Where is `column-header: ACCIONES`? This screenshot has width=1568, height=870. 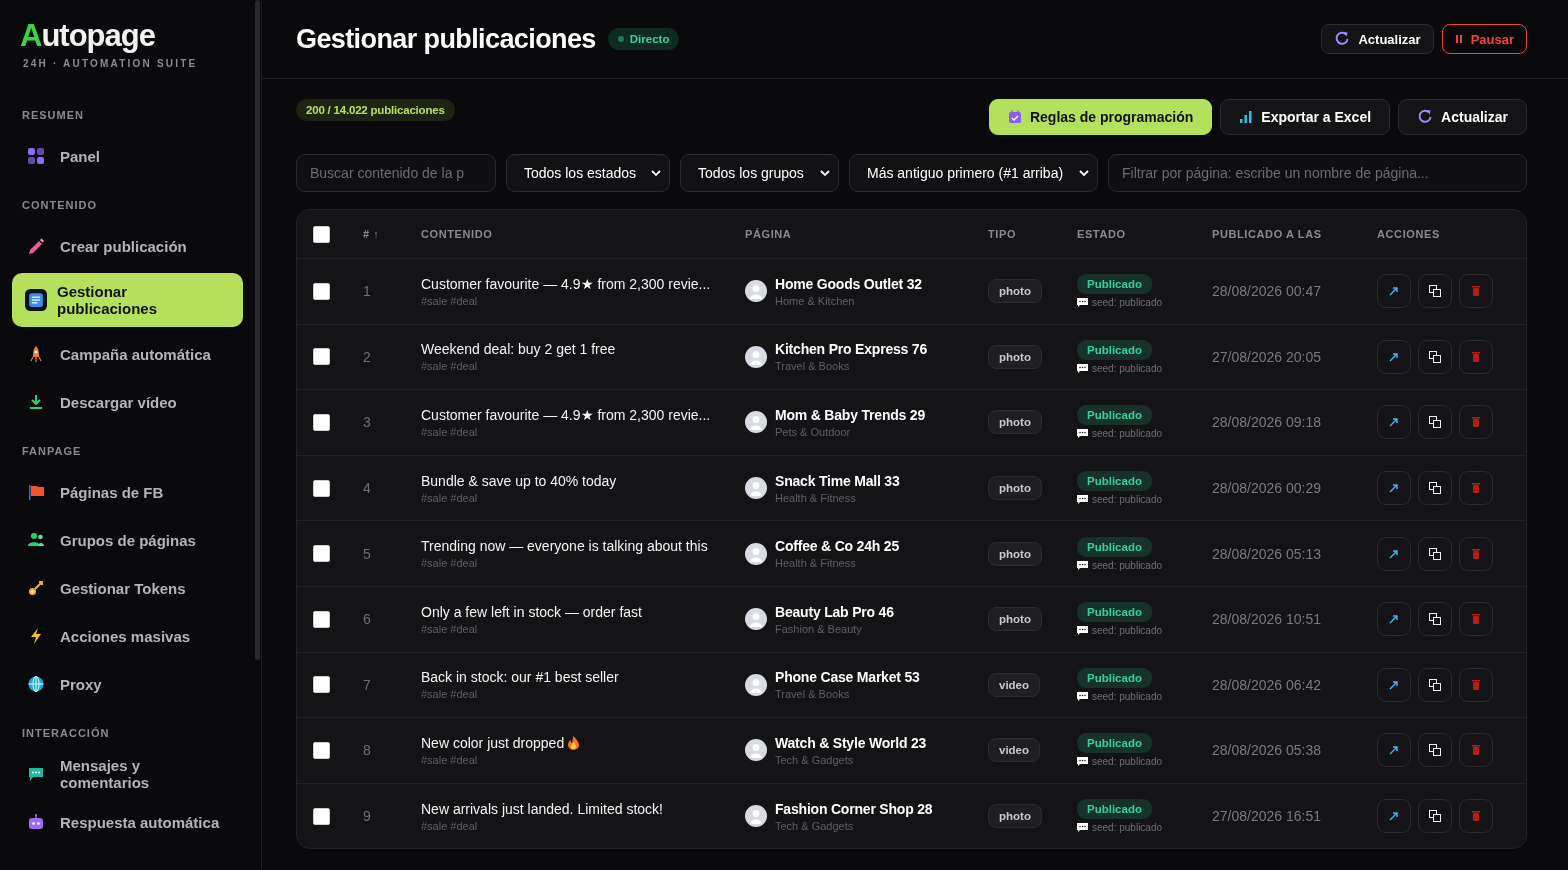
column-header: ACCIONES is located at coordinates (1408, 234).